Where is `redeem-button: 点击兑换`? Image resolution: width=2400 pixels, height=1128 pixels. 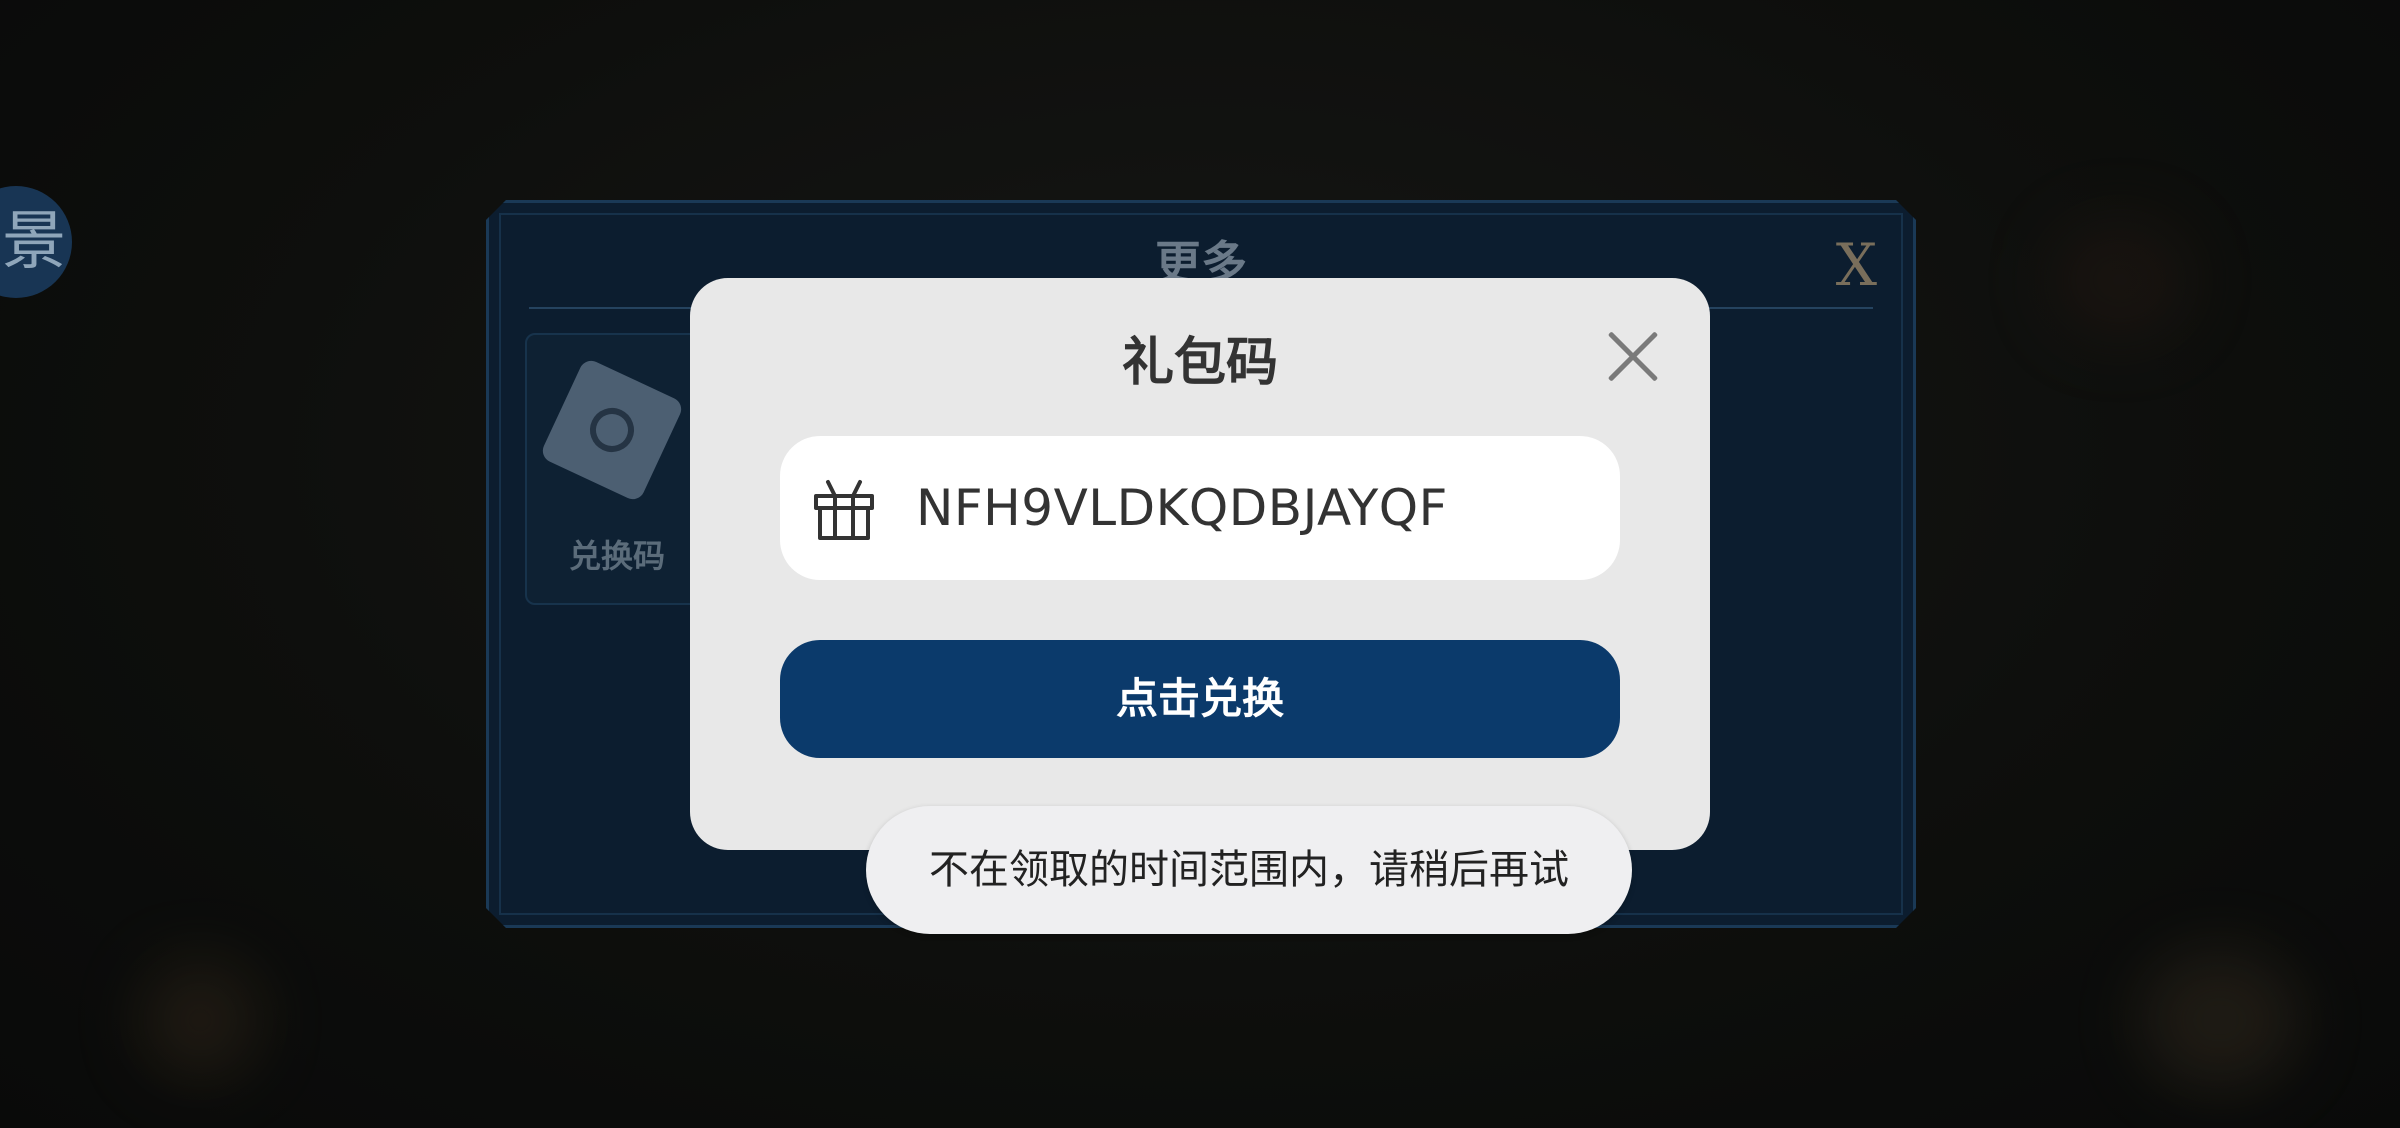 redeem-button: 点击兑换 is located at coordinates (1200, 699).